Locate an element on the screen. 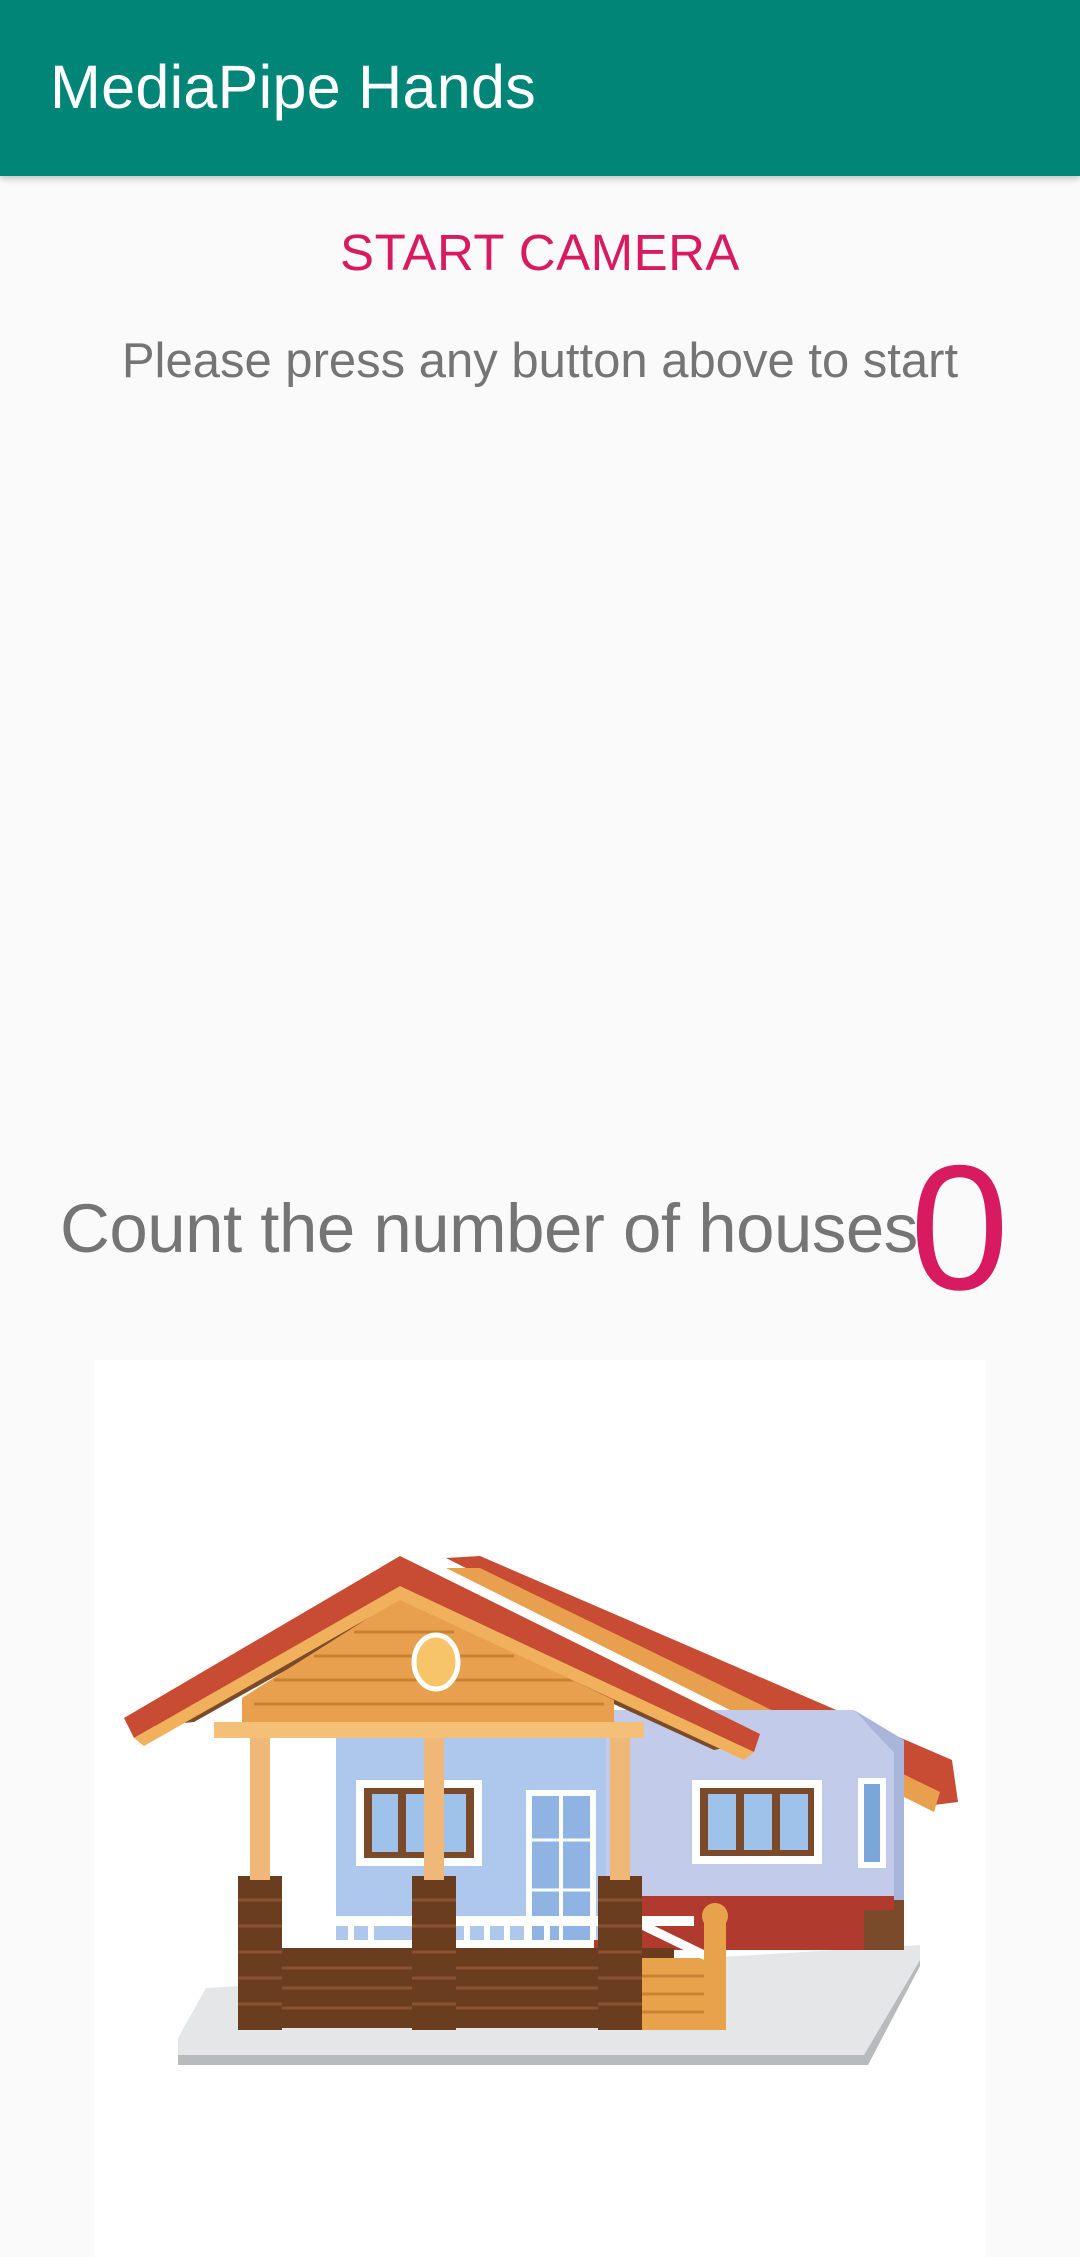  house-count: 0 is located at coordinates (959, 1227).